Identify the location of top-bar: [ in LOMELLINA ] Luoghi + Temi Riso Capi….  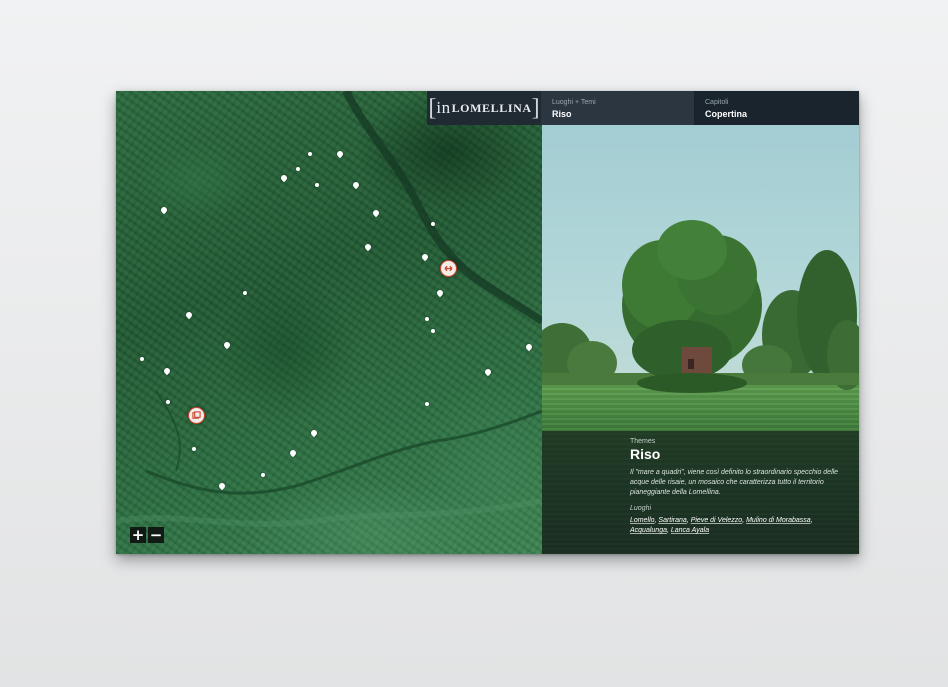
(643, 108).